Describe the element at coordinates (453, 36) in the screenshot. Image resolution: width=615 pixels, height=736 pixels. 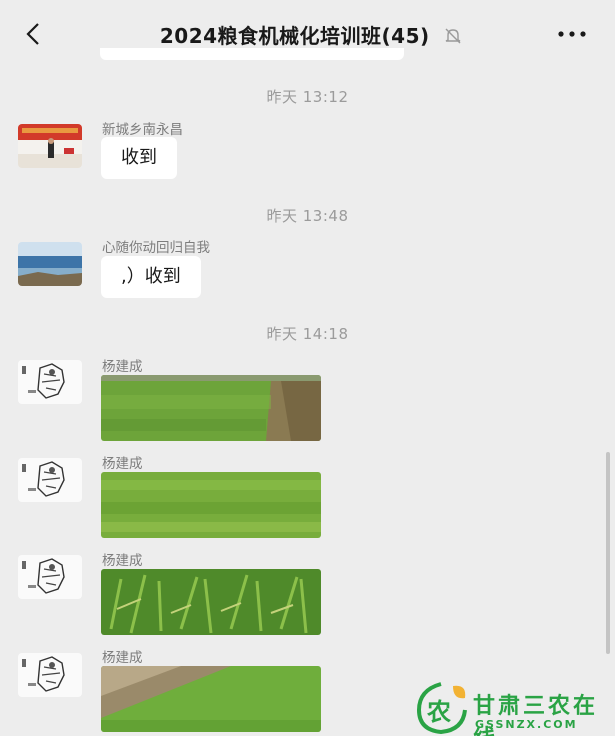
I see `muted-bell-icon` at that location.